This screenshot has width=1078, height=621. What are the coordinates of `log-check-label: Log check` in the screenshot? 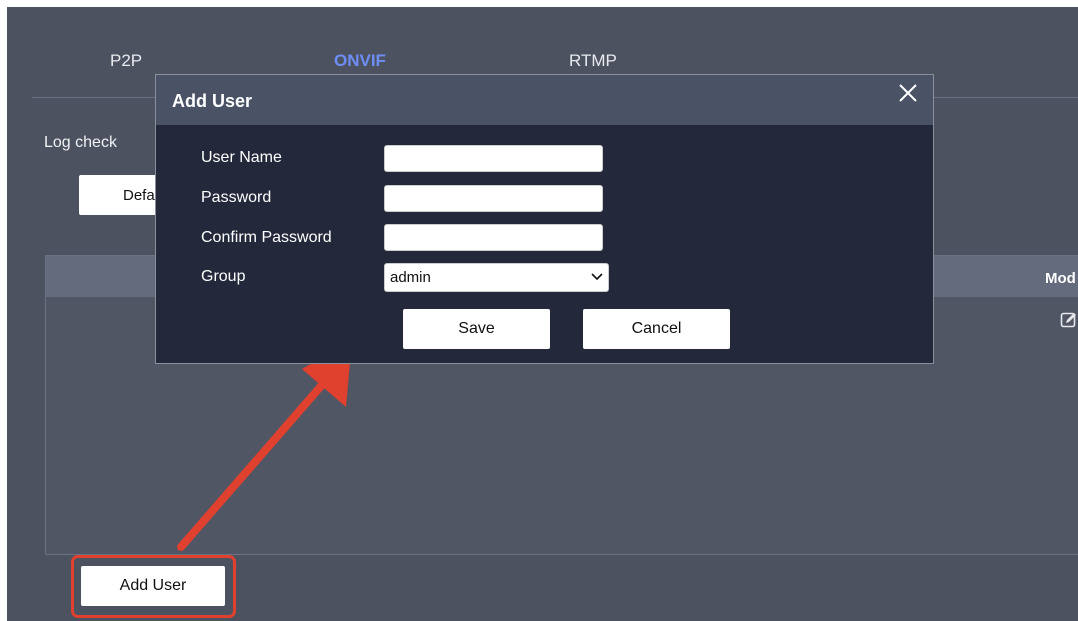 It's located at (80, 142).